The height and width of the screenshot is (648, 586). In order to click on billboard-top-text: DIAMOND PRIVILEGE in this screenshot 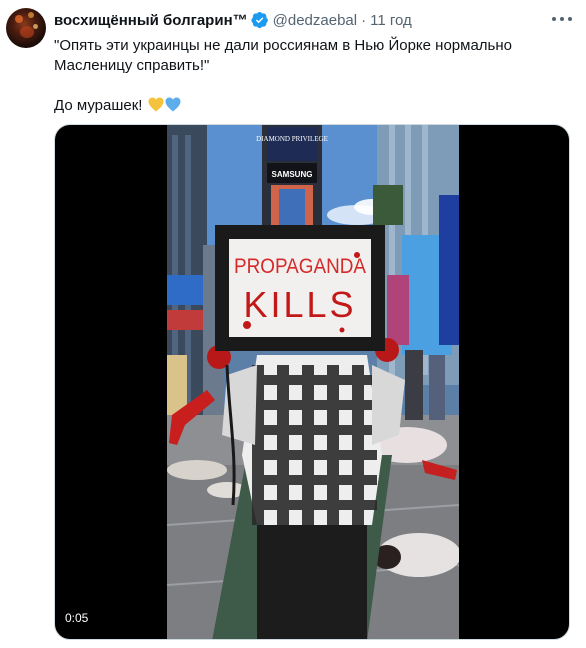, I will do `click(292, 139)`.